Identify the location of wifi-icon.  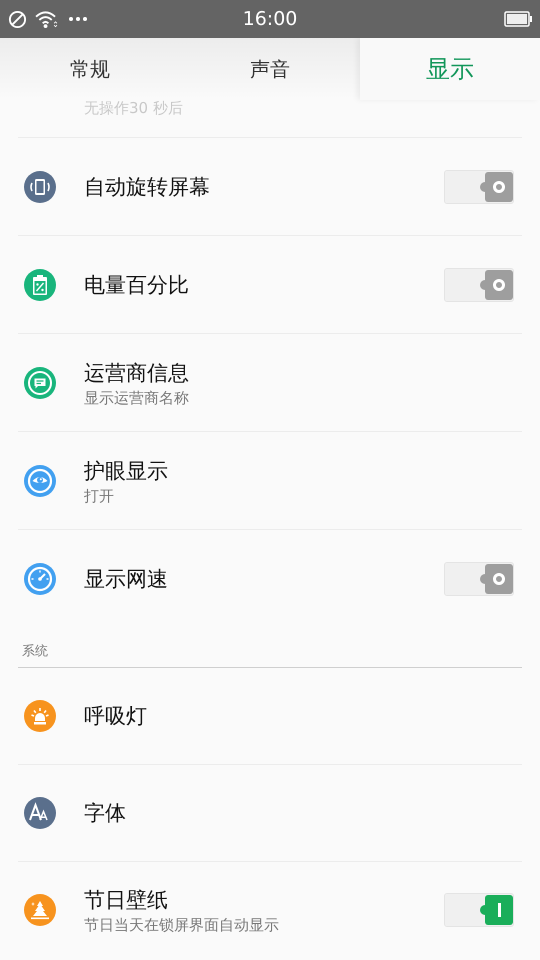
(46, 19).